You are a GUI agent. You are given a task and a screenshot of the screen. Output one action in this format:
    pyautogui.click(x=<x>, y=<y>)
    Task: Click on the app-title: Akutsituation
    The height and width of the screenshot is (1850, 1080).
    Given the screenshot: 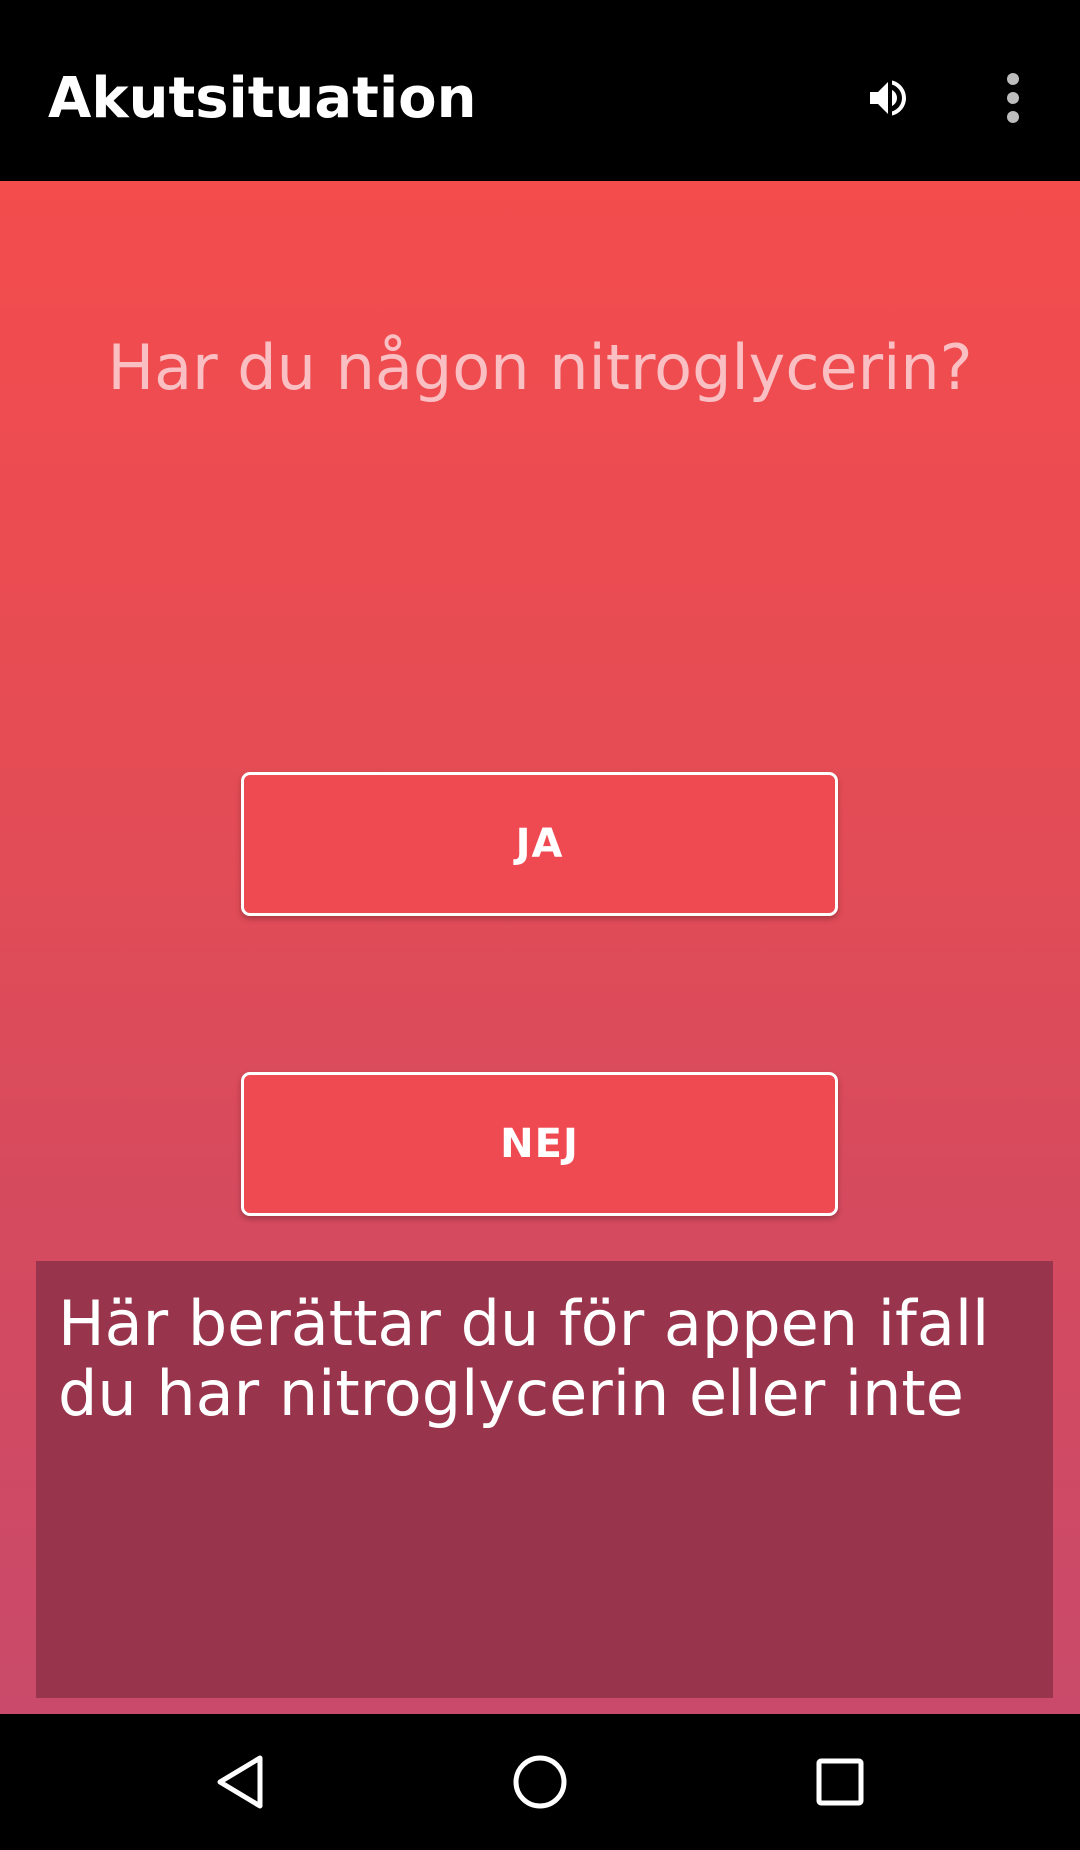 What is the action you would take?
    pyautogui.click(x=262, y=98)
    